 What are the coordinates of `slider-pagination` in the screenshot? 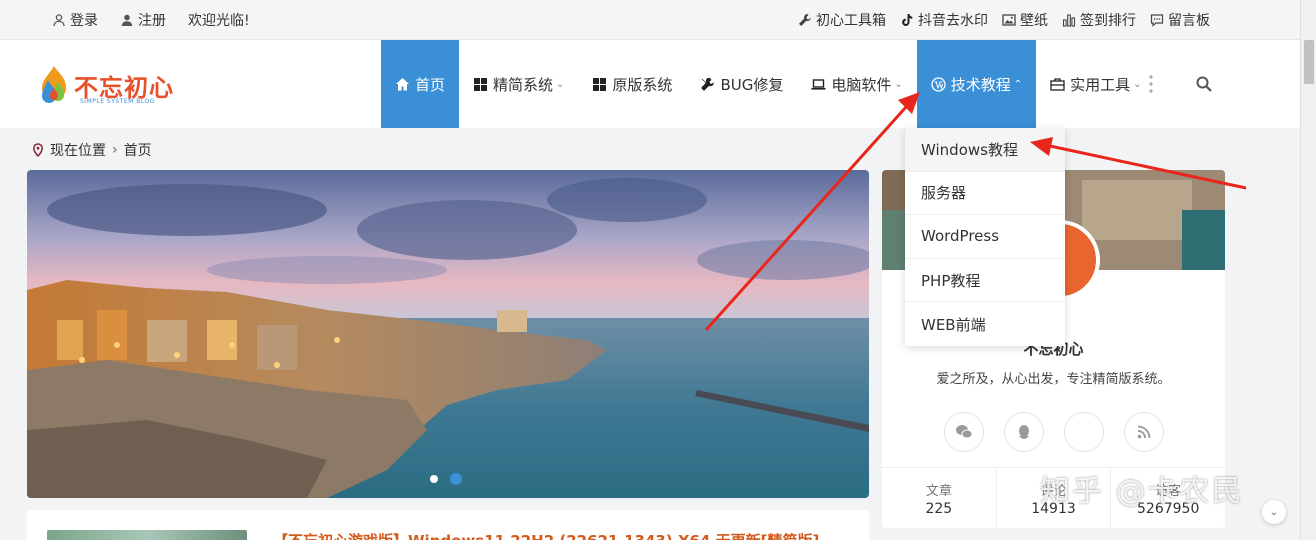 It's located at (446, 479).